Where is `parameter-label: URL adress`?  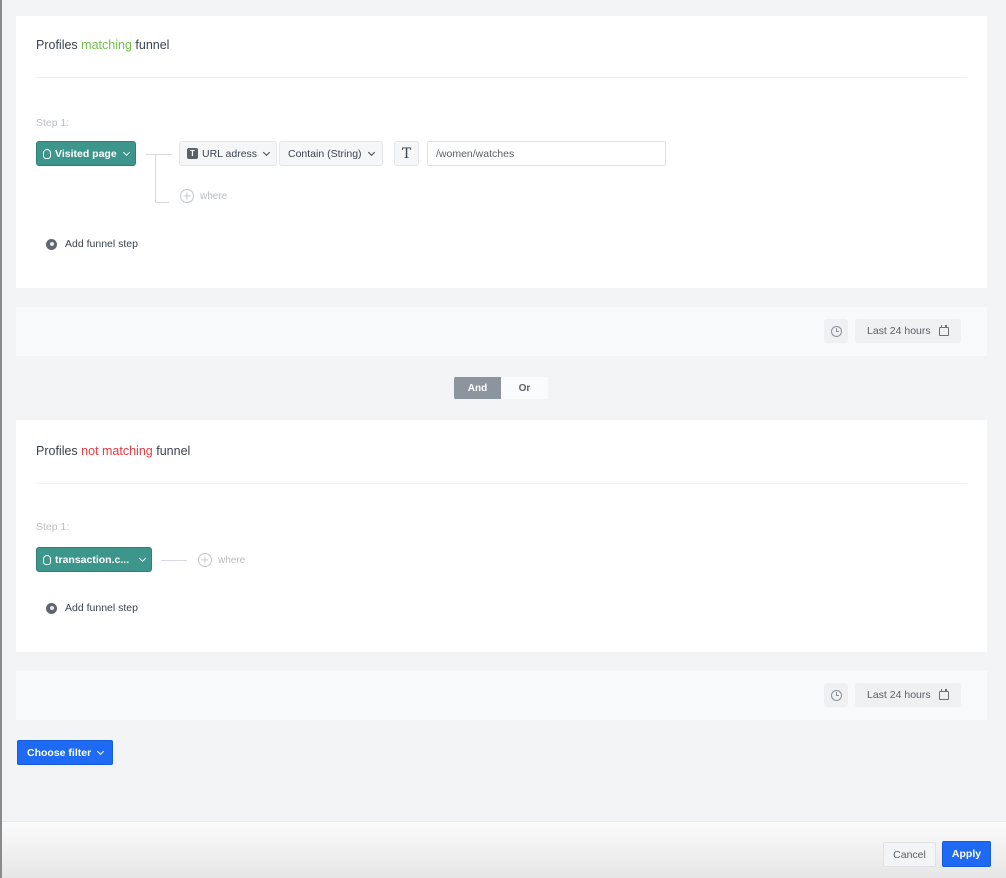 parameter-label: URL adress is located at coordinates (230, 153).